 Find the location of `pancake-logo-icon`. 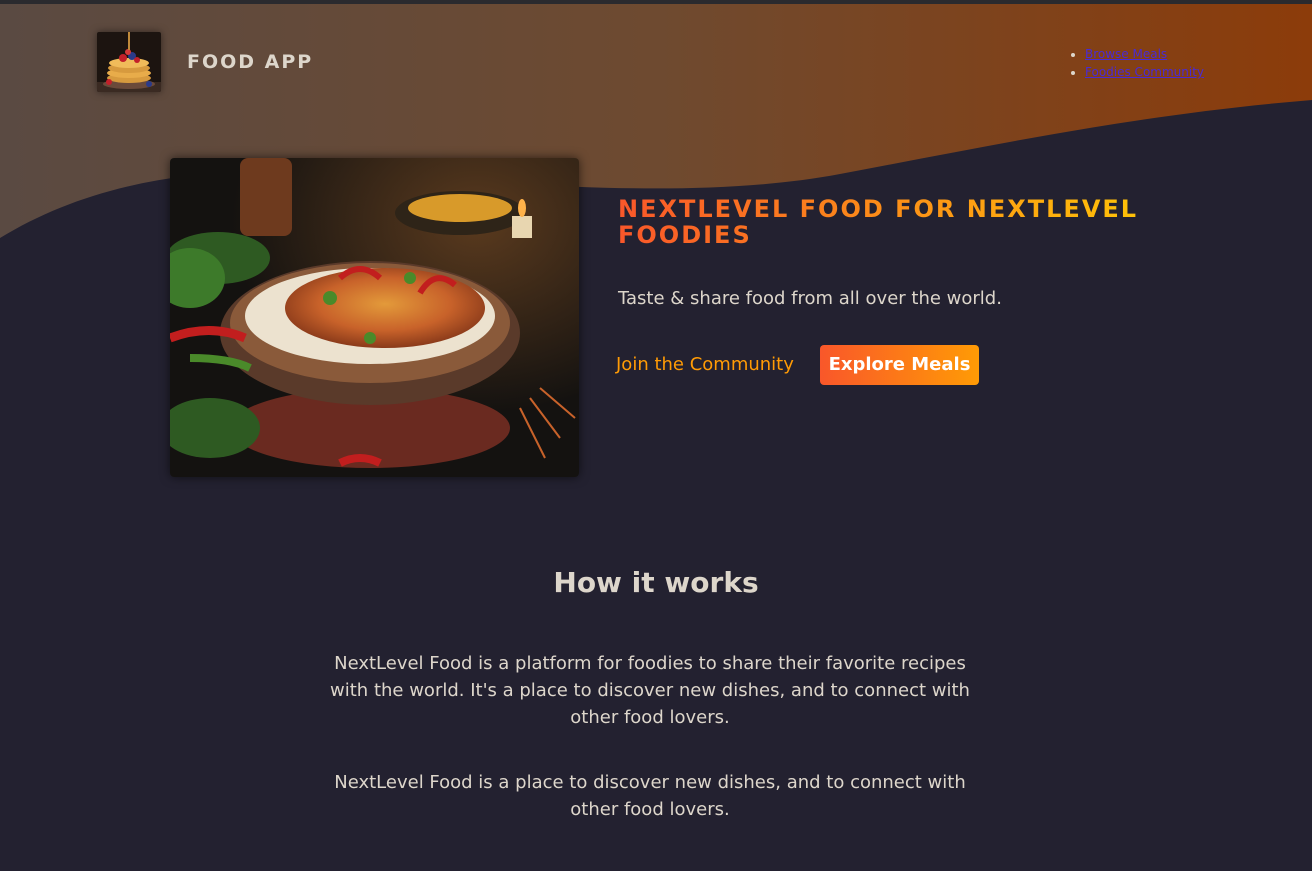

pancake-logo-icon is located at coordinates (129, 62).